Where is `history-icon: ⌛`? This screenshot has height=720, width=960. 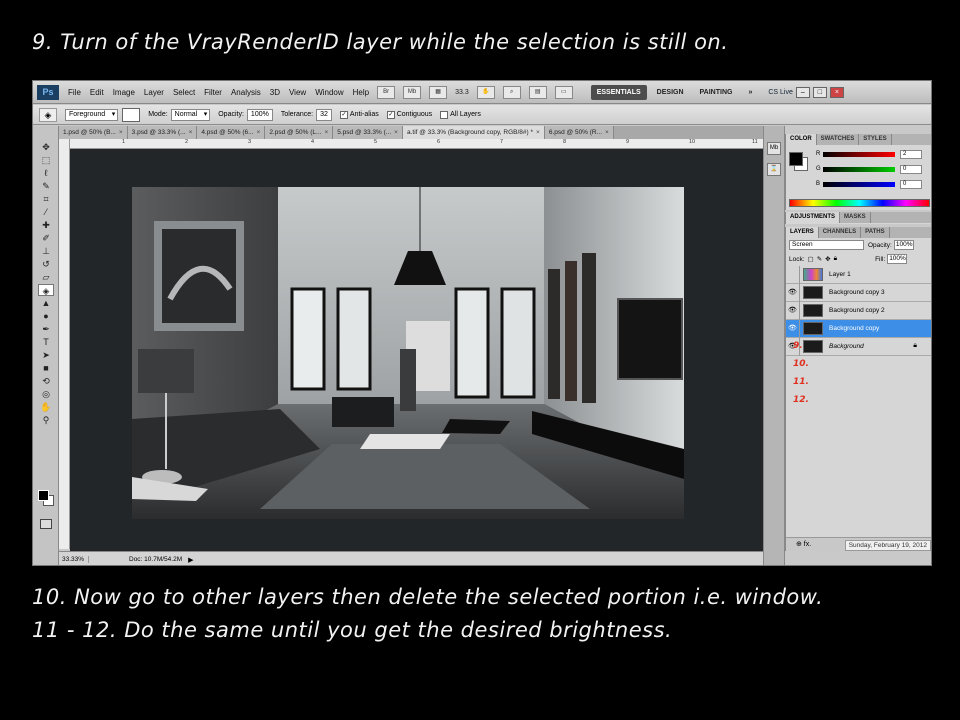
history-icon: ⌛ is located at coordinates (774, 169).